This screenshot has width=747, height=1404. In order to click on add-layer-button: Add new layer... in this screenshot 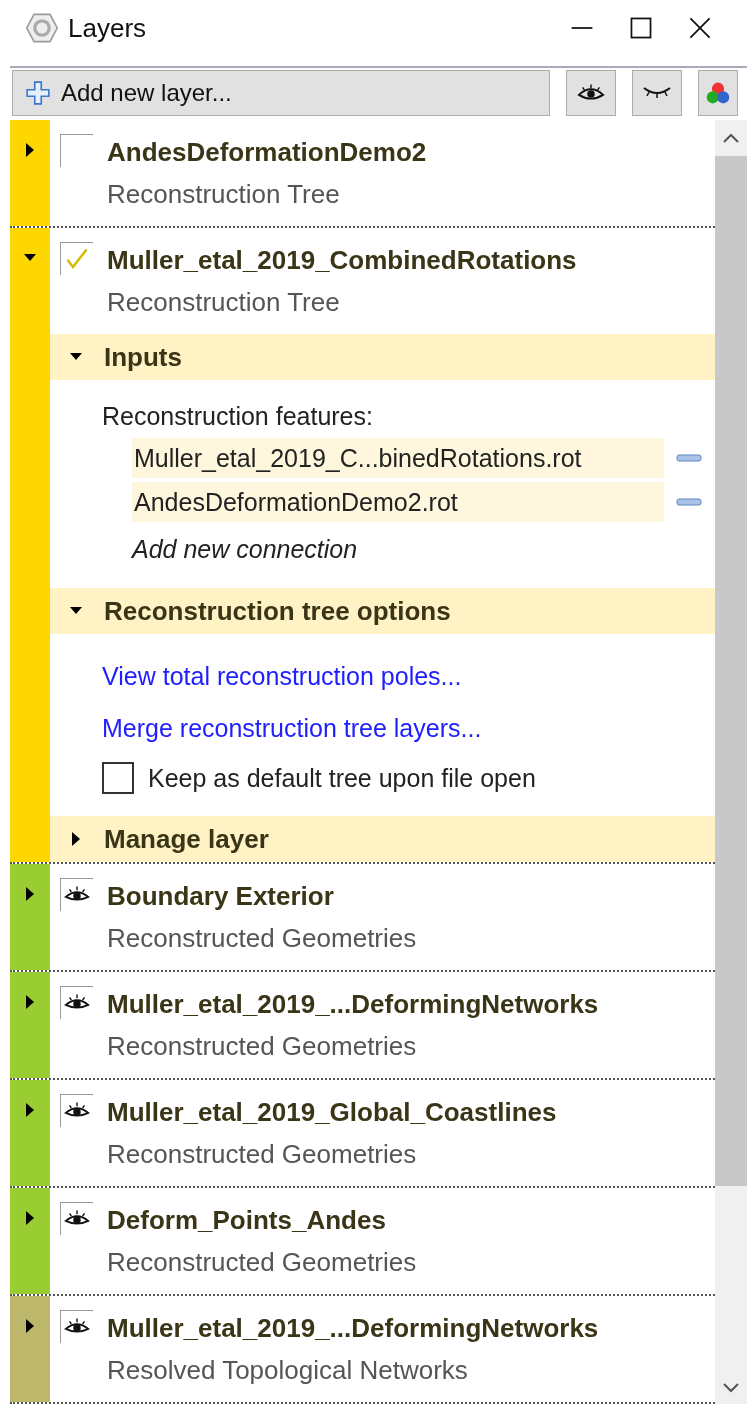, I will do `click(281, 93)`.